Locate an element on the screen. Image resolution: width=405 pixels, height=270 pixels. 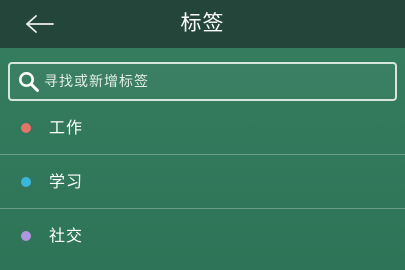
search-box is located at coordinates (202, 81).